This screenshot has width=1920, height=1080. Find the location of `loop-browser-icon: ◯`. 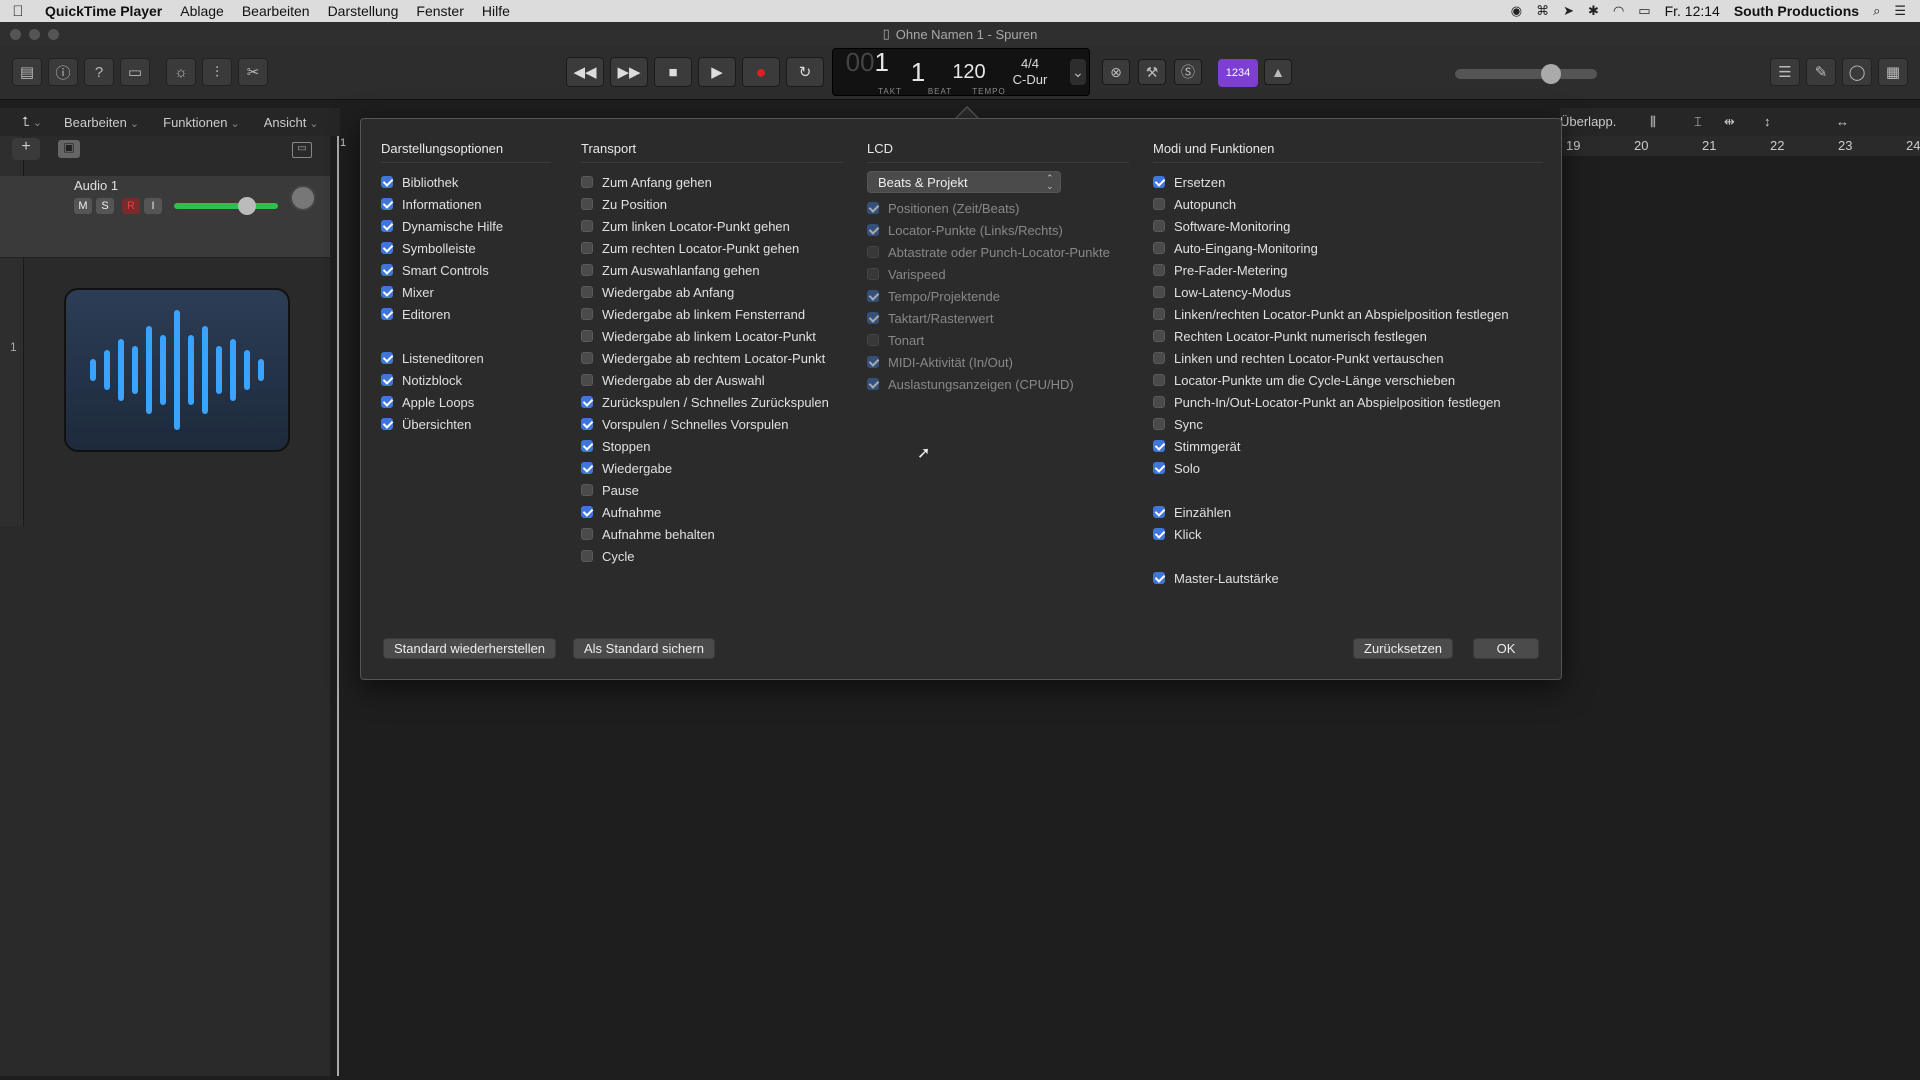

loop-browser-icon: ◯ is located at coordinates (1857, 72).